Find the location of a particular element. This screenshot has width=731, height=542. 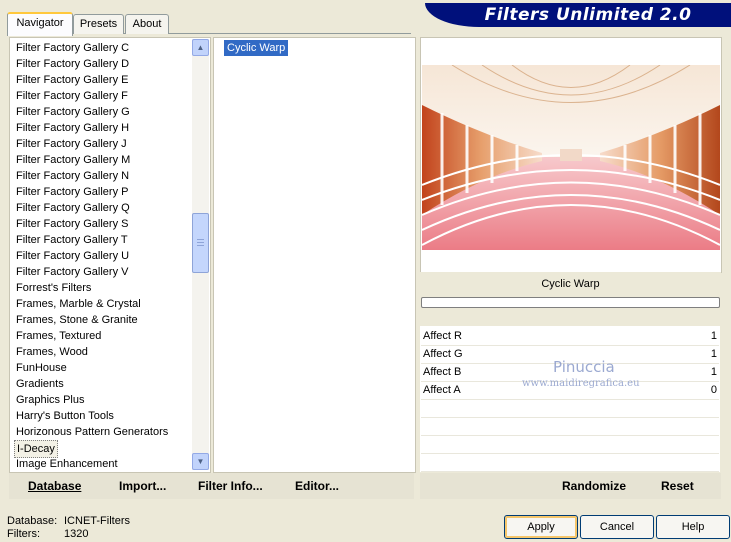

category-item: Filter Factory Gallery N is located at coordinates (72, 176).